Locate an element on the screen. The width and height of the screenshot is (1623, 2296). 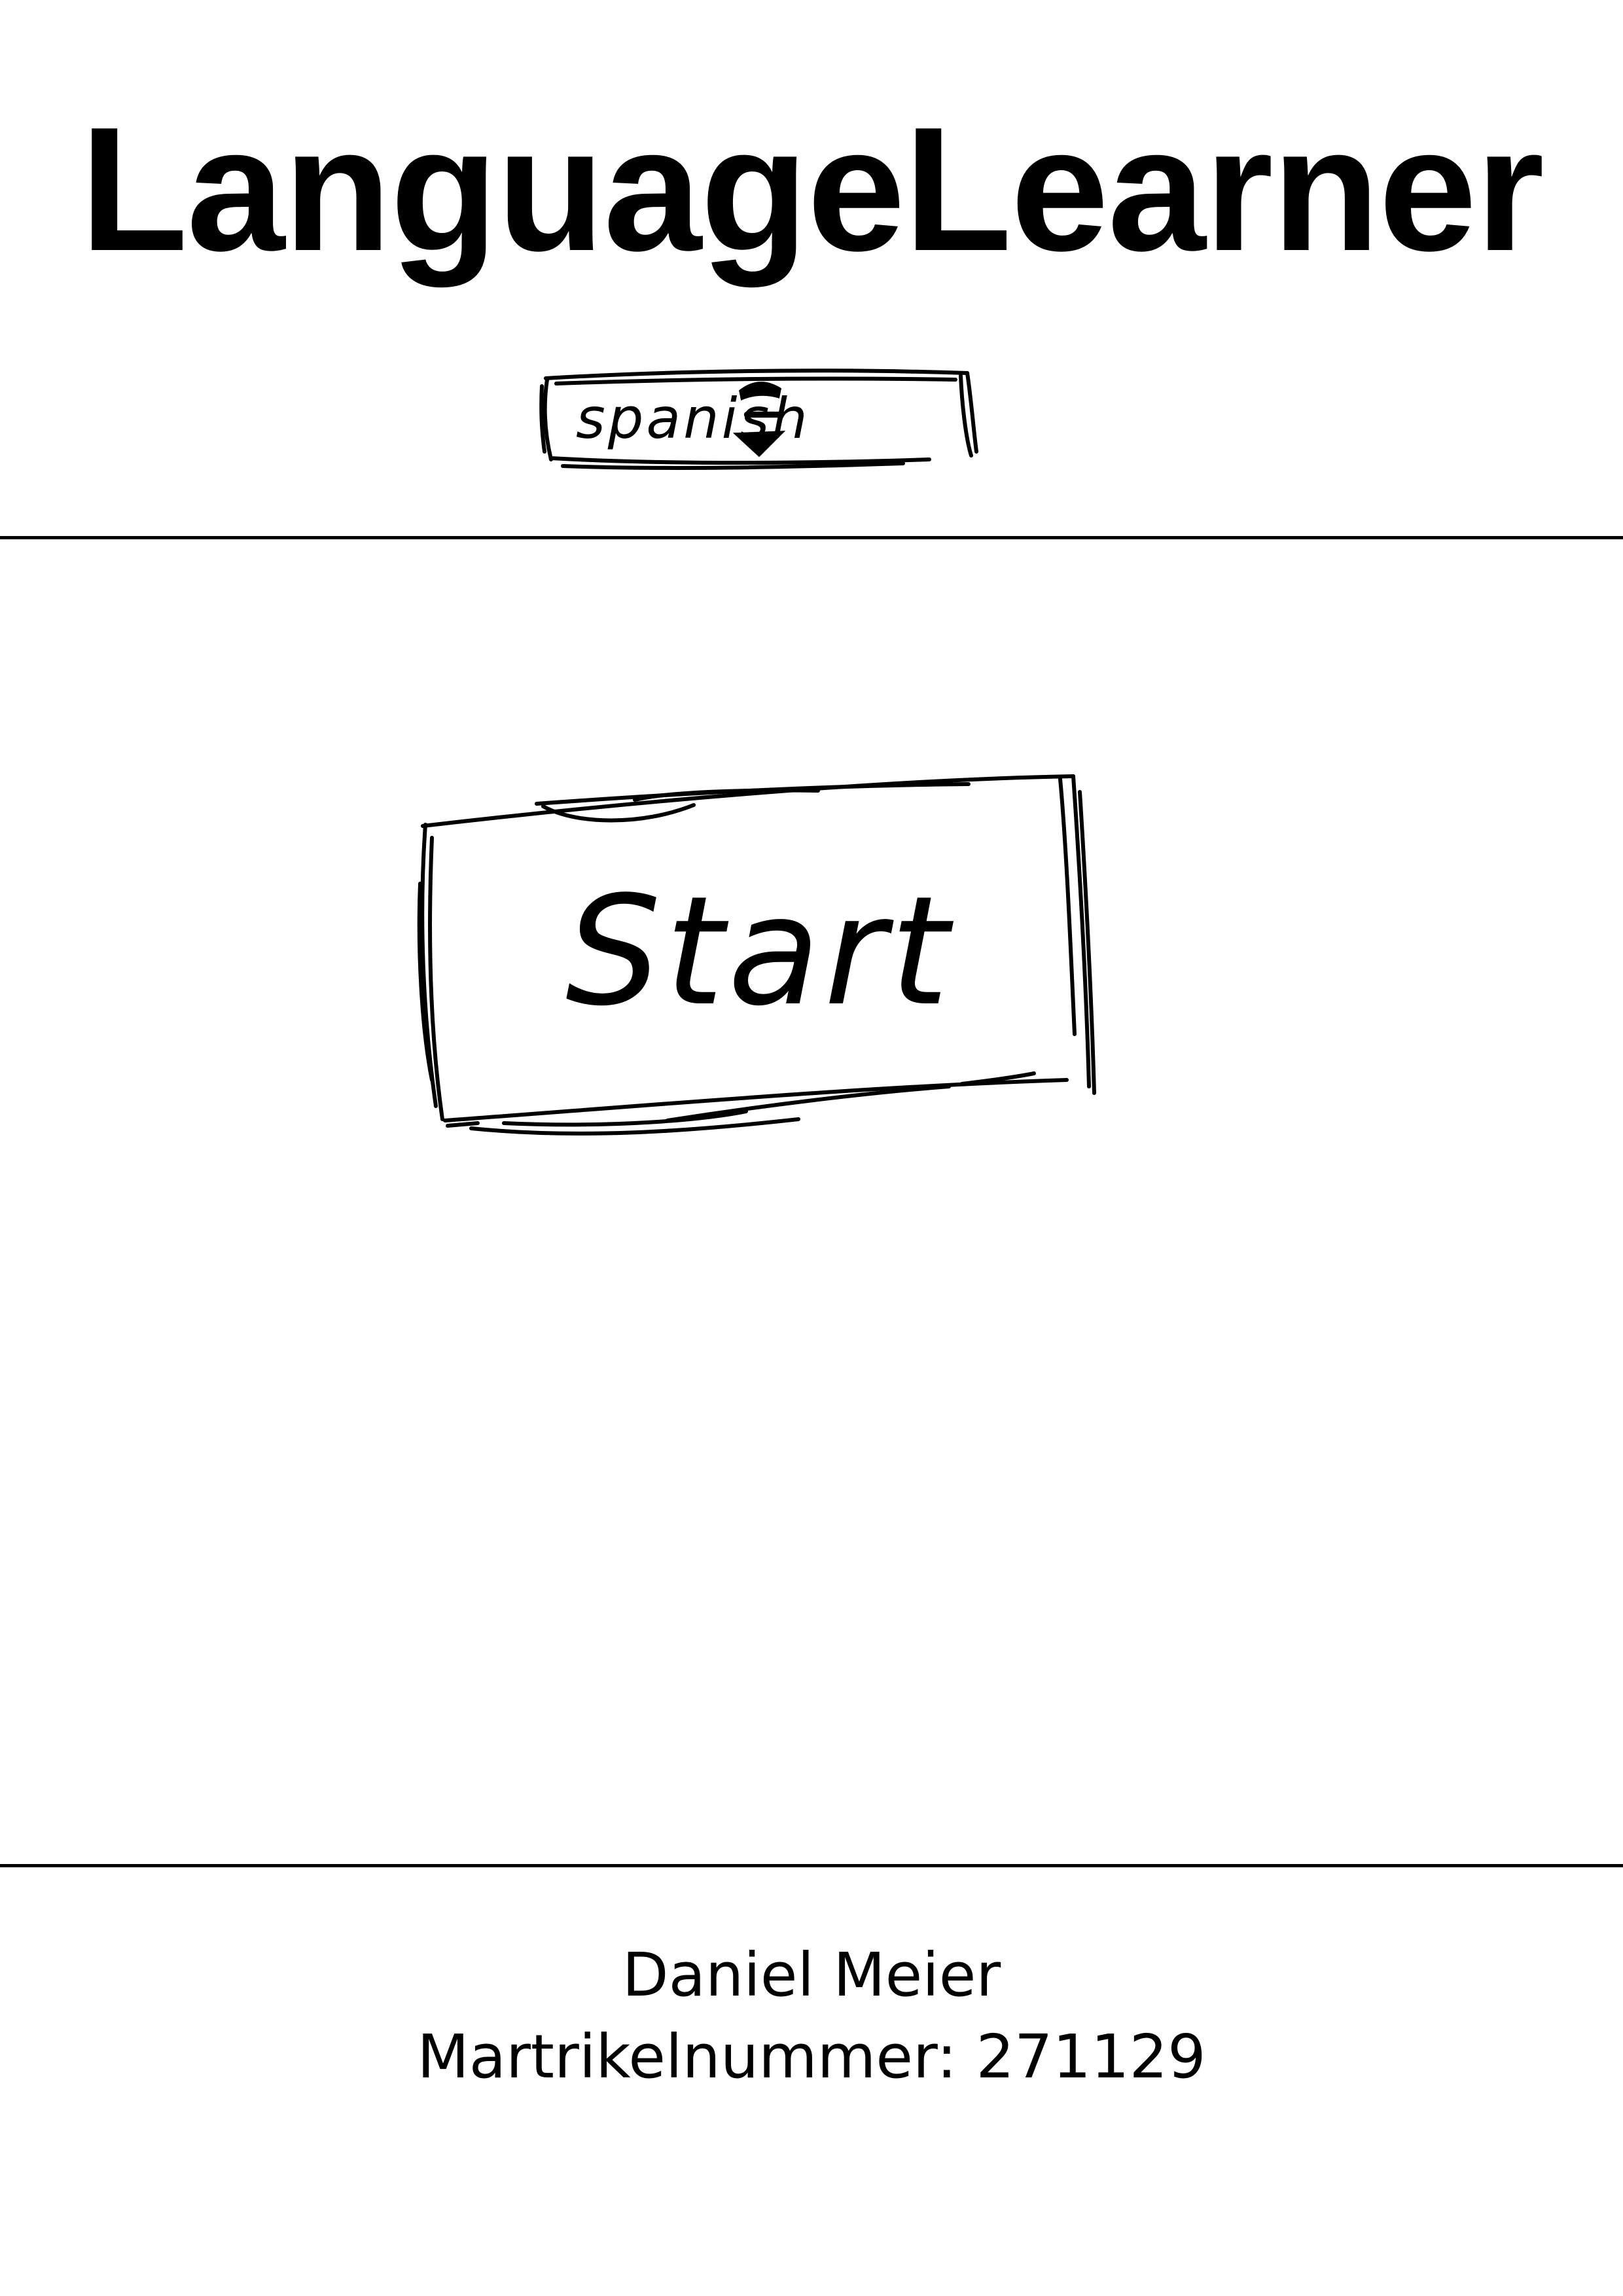
student-id: Martrikelnummer: 271129 is located at coordinates (811, 2057).